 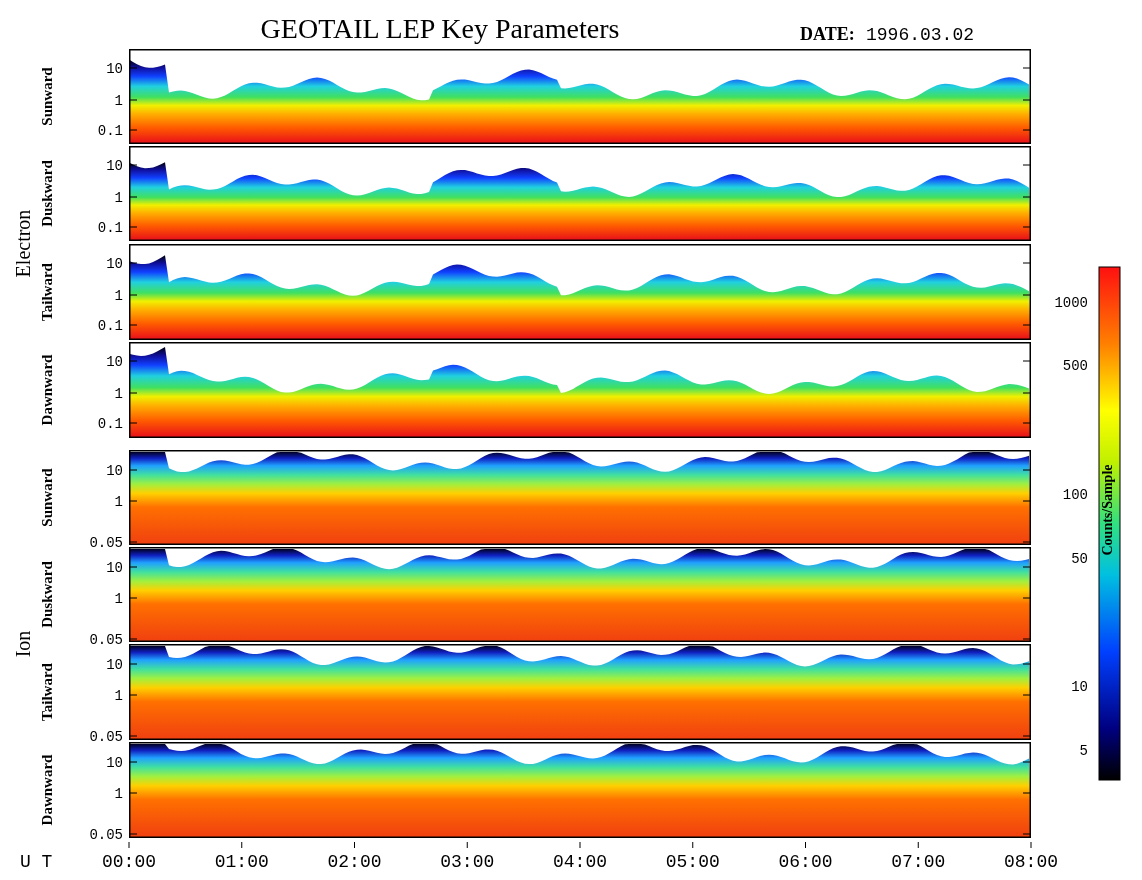 What do you see at coordinates (1107, 510) in the screenshot?
I see `colorbar-label: Counts/Sample` at bounding box center [1107, 510].